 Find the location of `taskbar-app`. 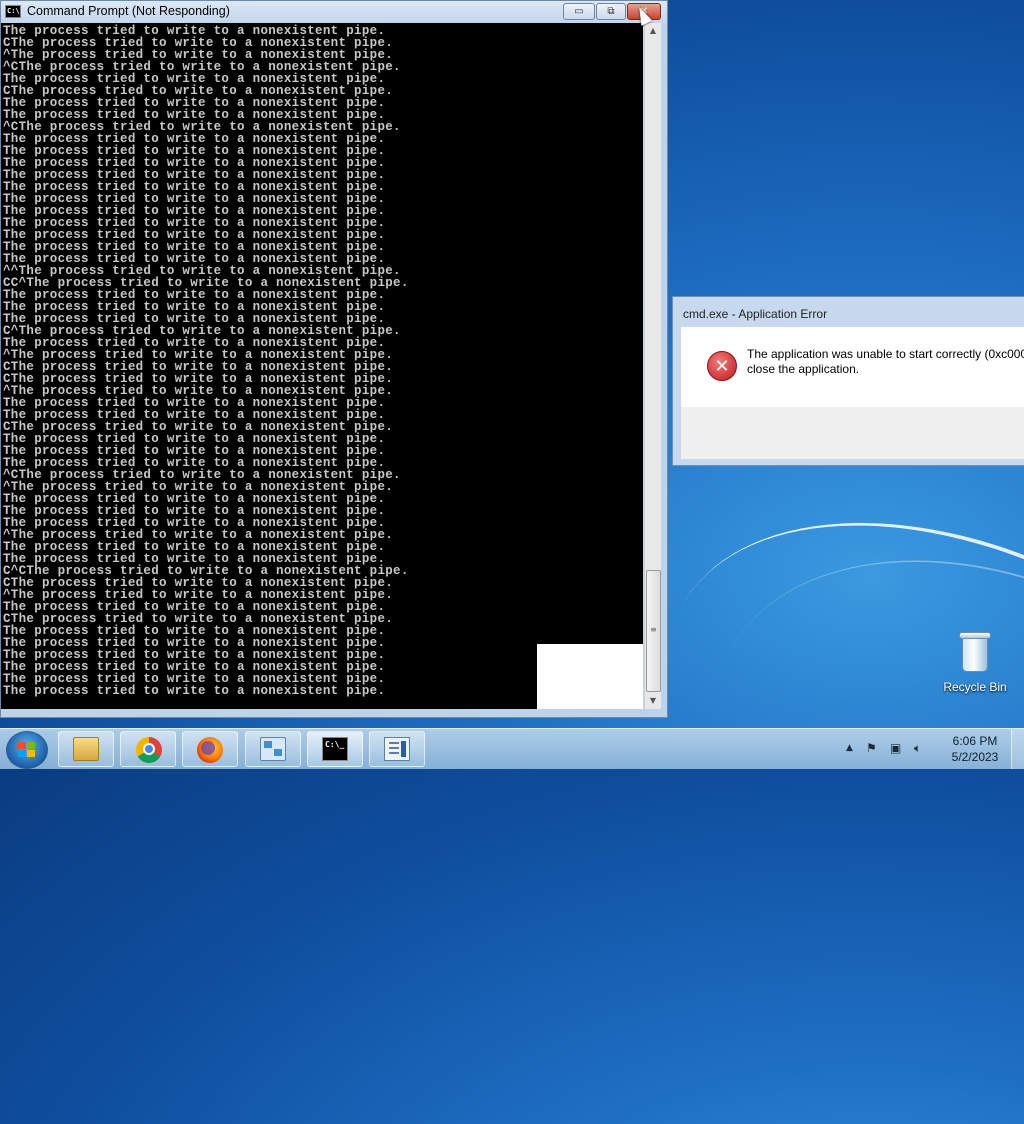

taskbar-app is located at coordinates (397, 749).